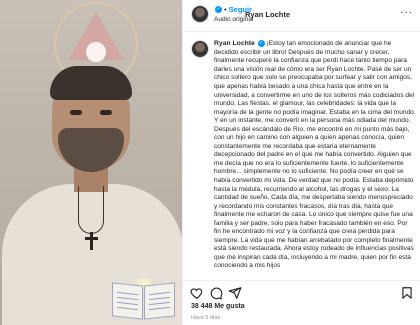 The image size is (420, 325). What do you see at coordinates (197, 293) in the screenshot?
I see `heart-icon` at bounding box center [197, 293].